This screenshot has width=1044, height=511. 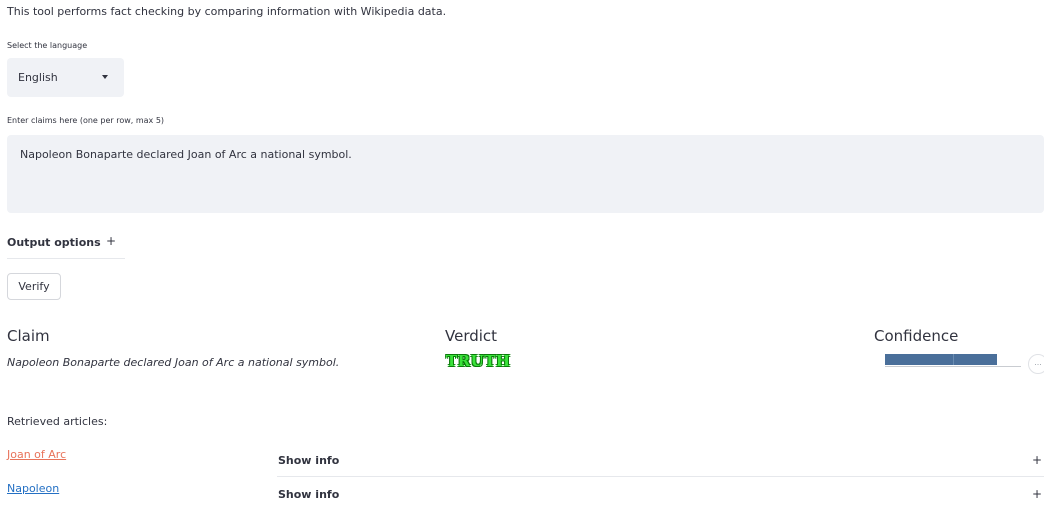 I want to click on claim-column-header: Claim, so click(x=28, y=336).